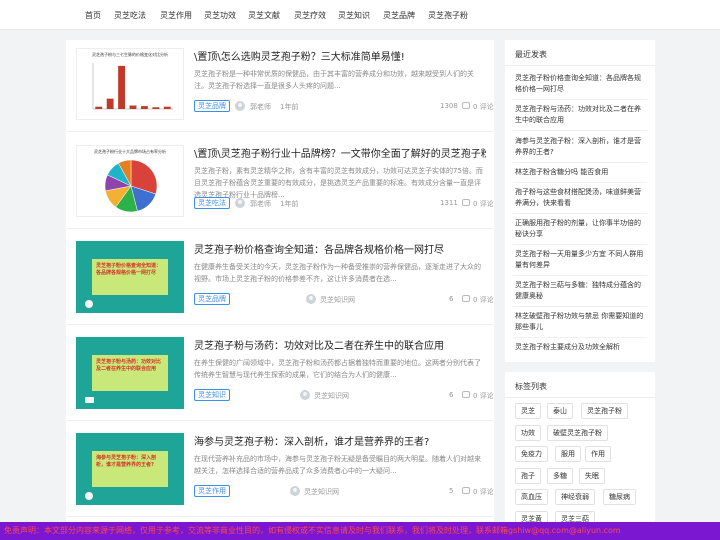 This screenshot has width=720, height=540. Describe the element at coordinates (581, 229) in the screenshot. I see `recent-post-link: 正确服用孢子粉的剂量，让你事半功倍的秘诀分享` at that location.